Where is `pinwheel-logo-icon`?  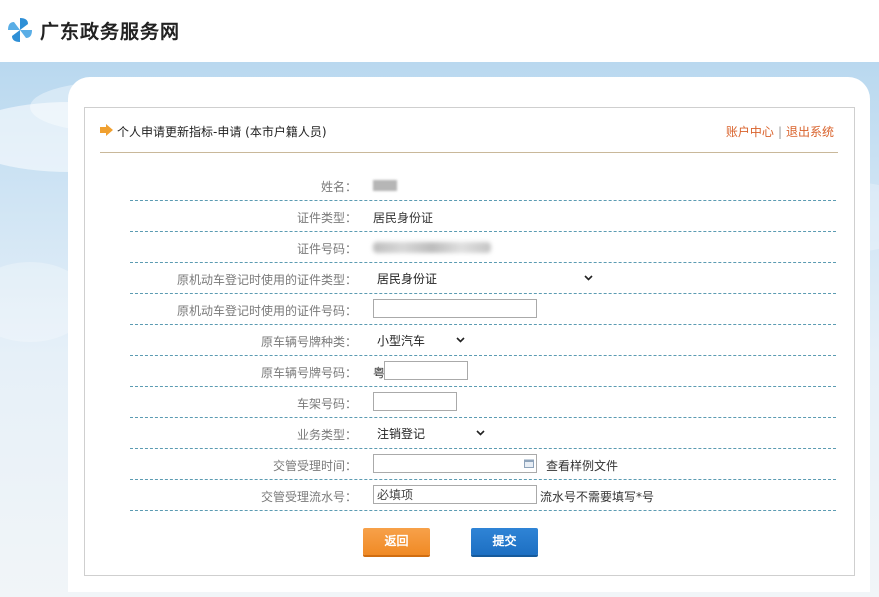
pinwheel-logo-icon is located at coordinates (20, 30).